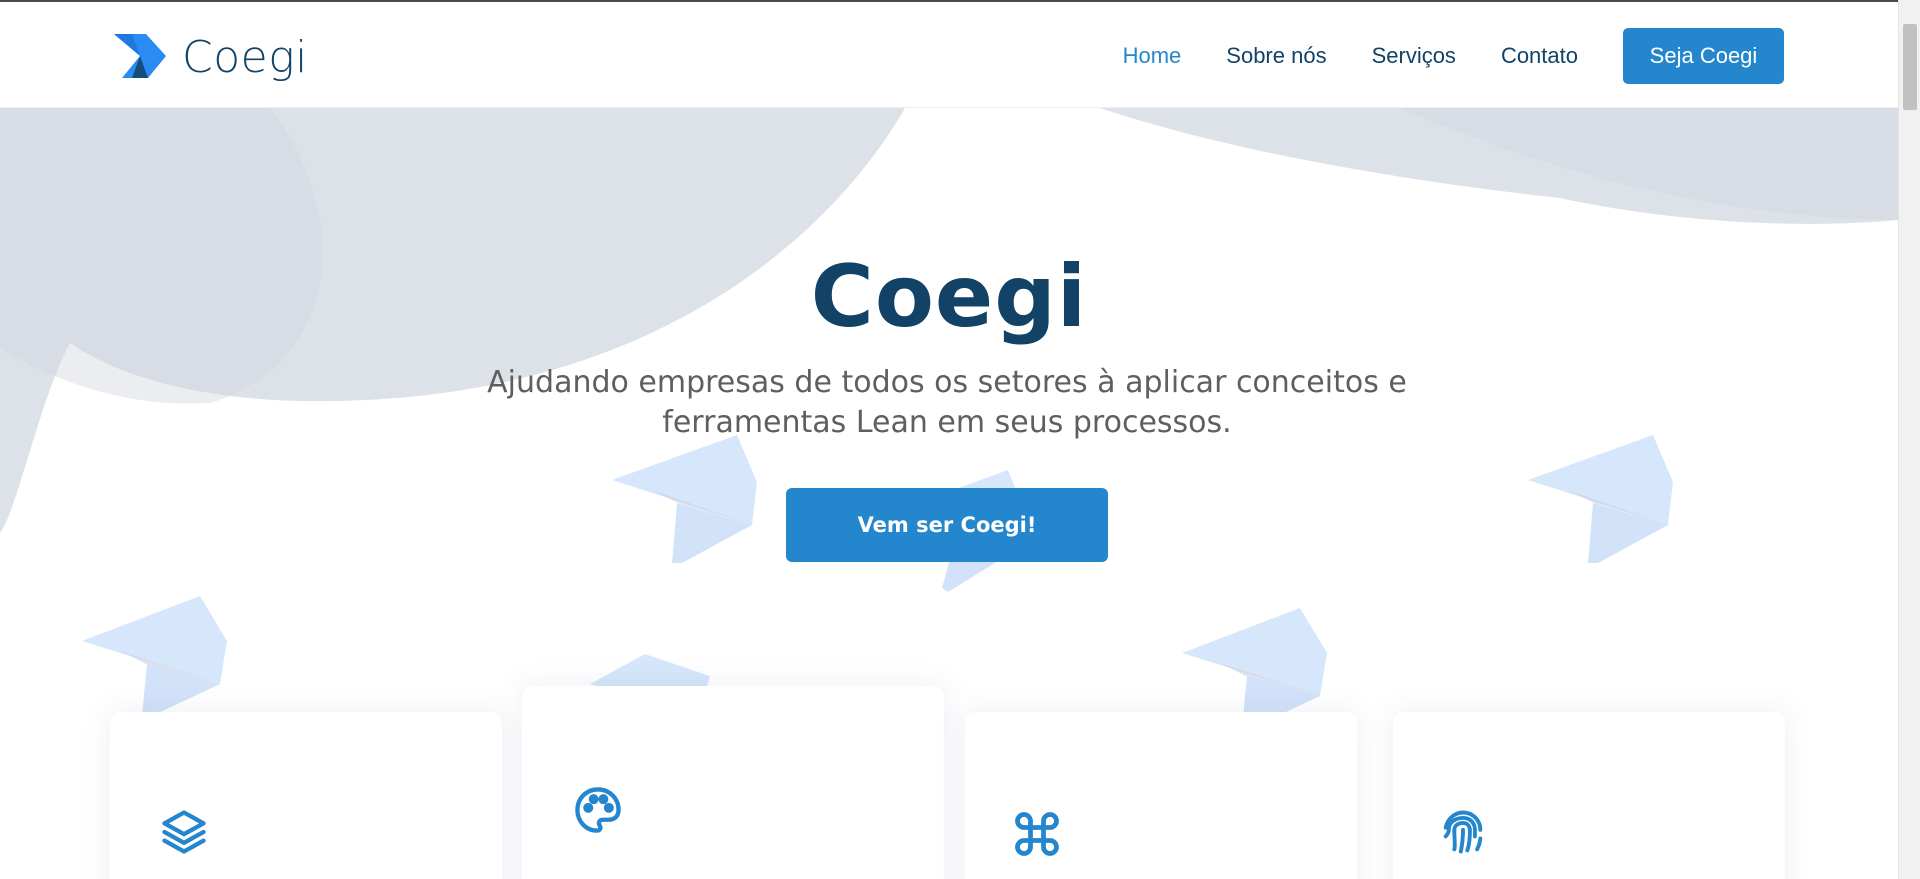 Image resolution: width=1920 pixels, height=879 pixels. What do you see at coordinates (1910, 67) in the screenshot?
I see `scrollbar-thumb` at bounding box center [1910, 67].